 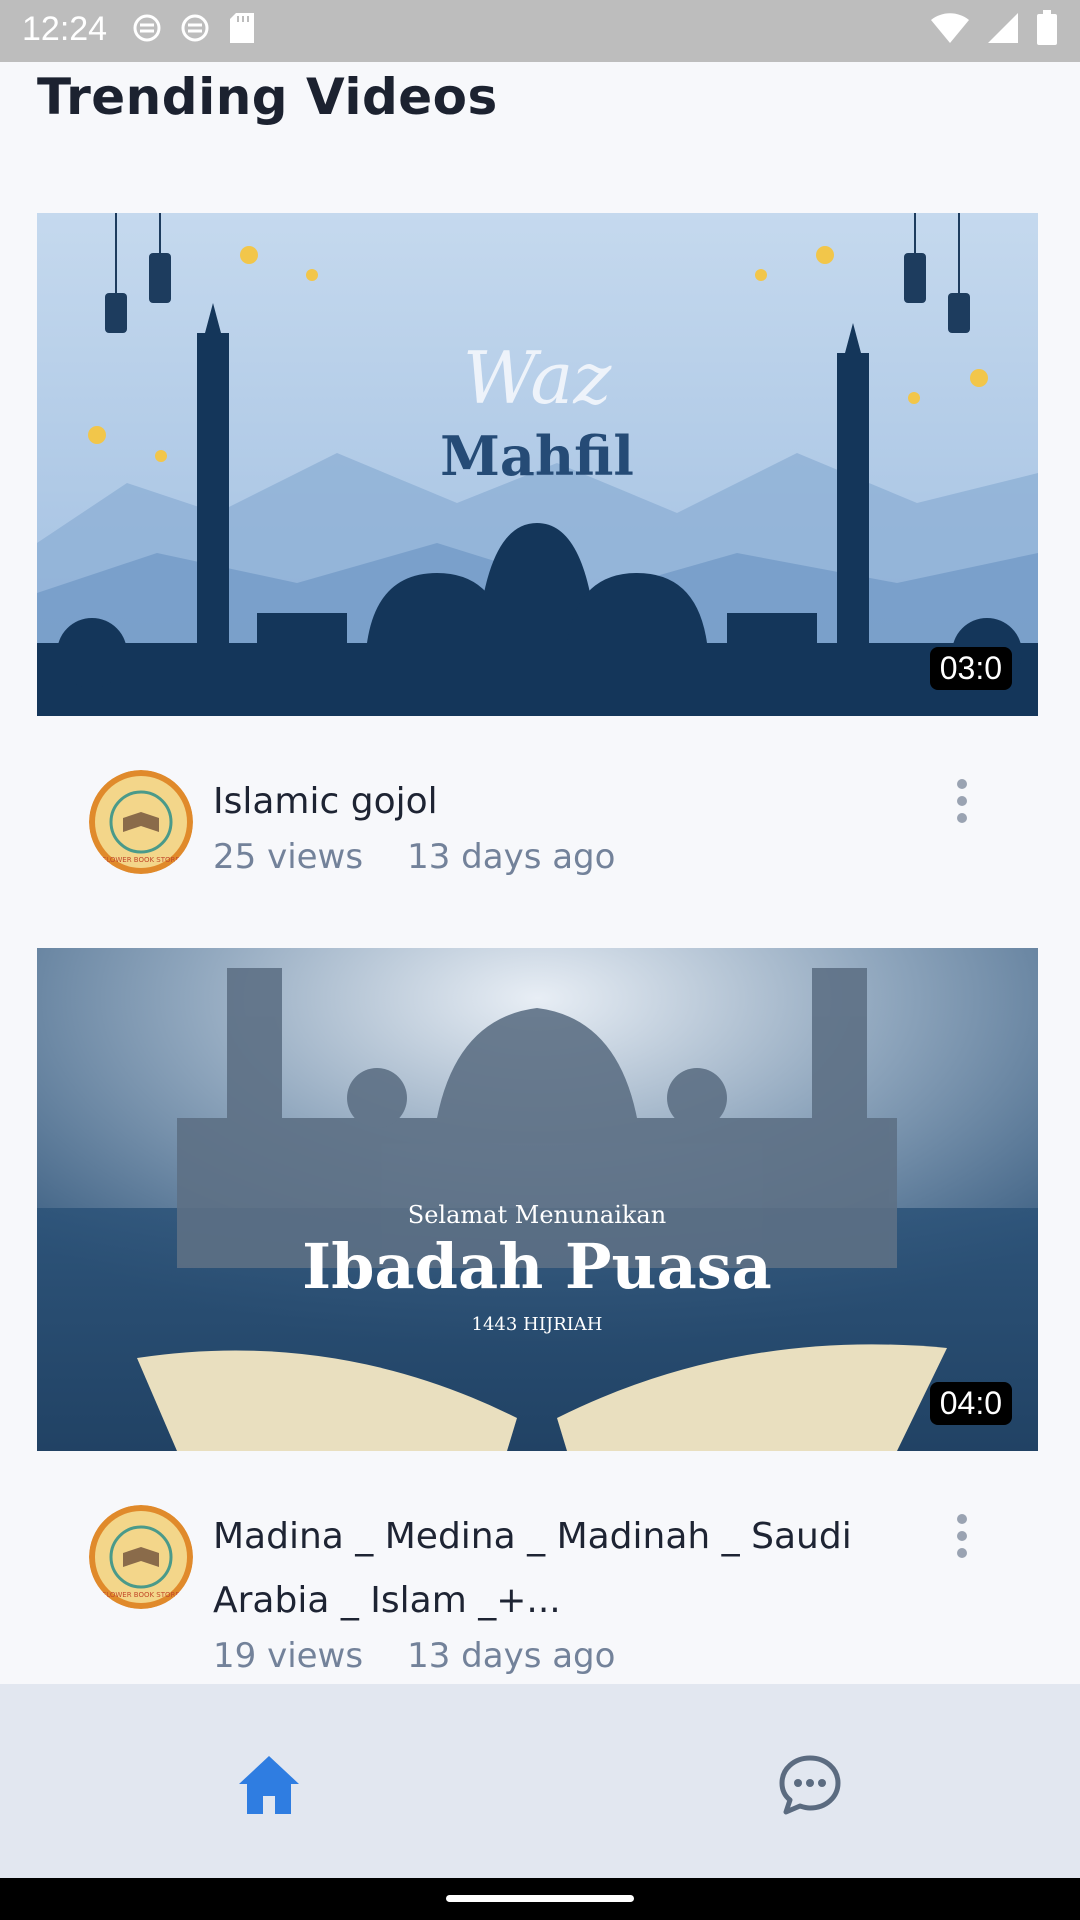 I want to click on thumbnail-year-text: 1443 HIJRIAH, so click(x=537, y=1324).